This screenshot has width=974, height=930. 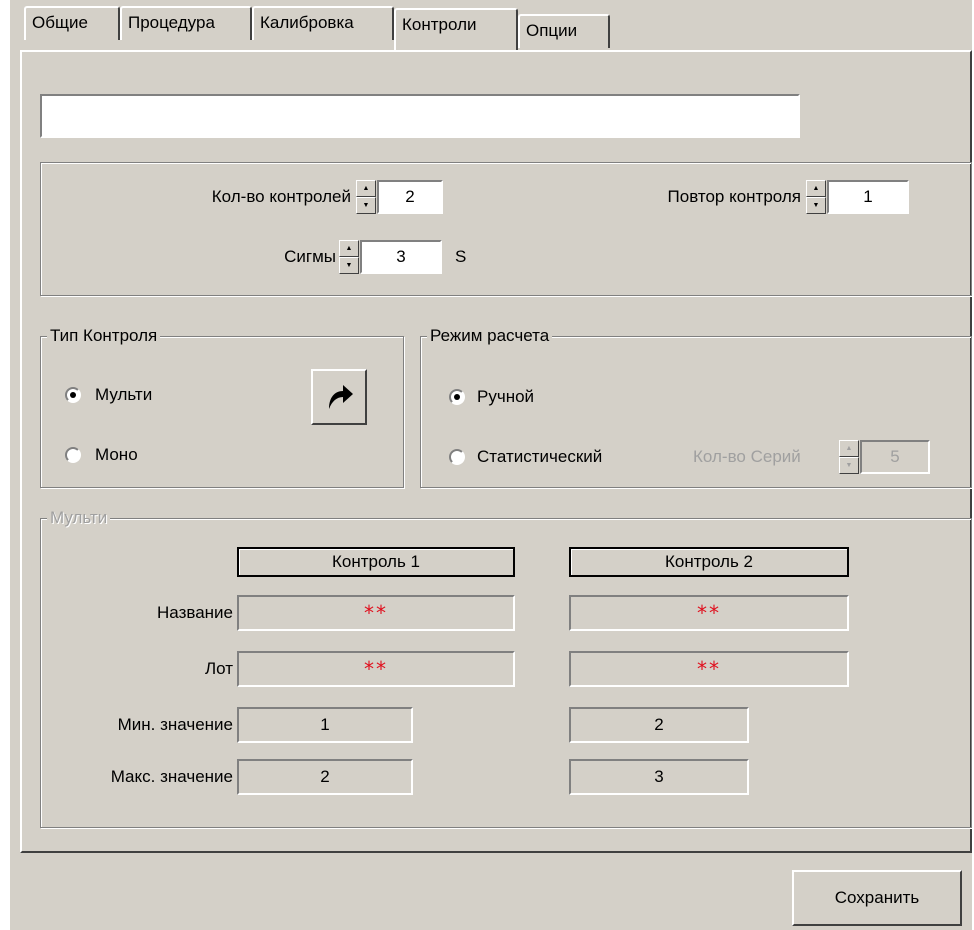 I want to click on control-count-spinner: ▲ ▼, so click(x=366, y=197).